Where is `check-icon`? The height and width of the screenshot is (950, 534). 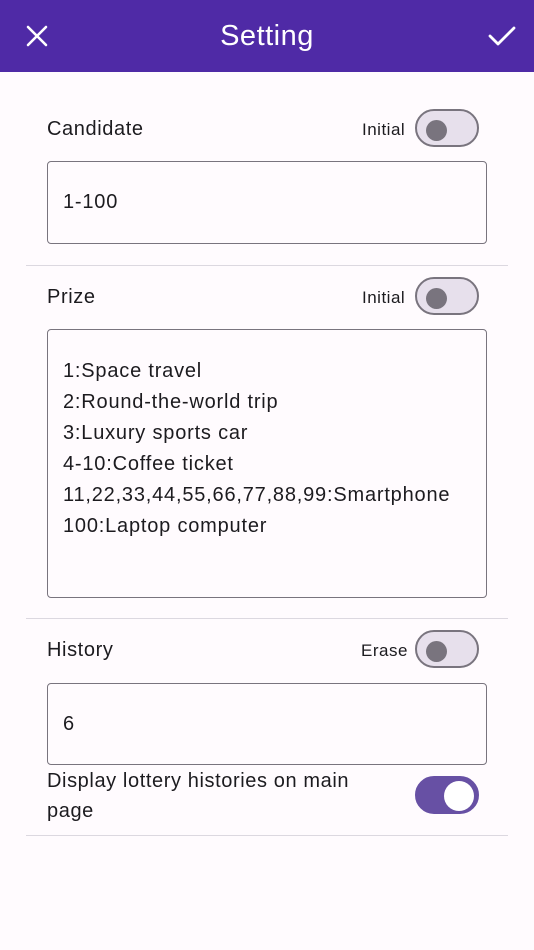 check-icon is located at coordinates (502, 36).